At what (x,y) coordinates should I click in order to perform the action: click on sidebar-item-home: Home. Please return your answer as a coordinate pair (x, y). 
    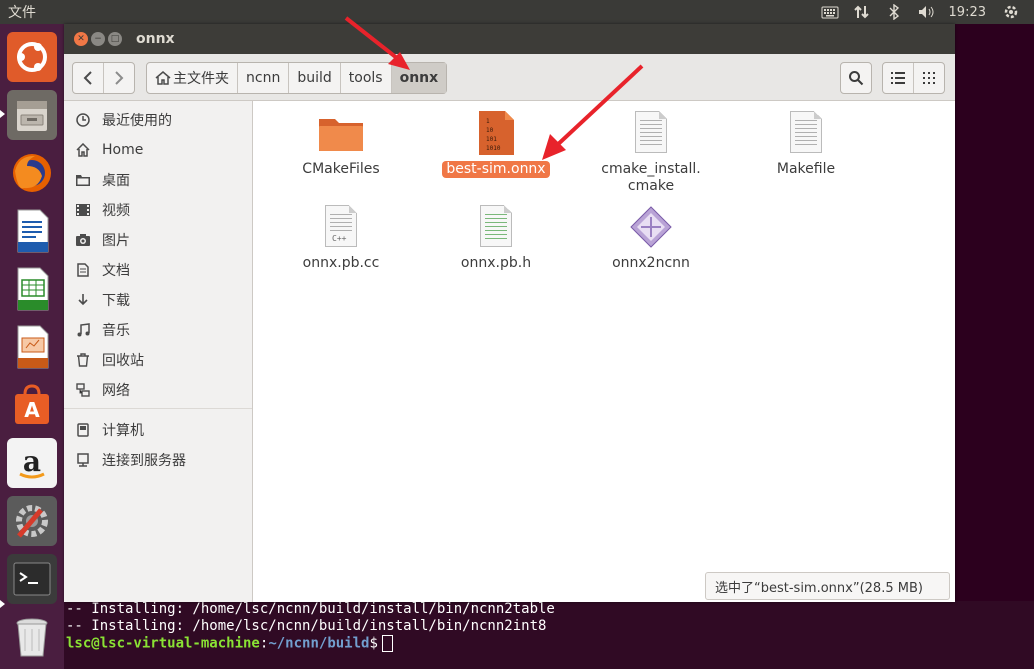
    Looking at the image, I should click on (108, 150).